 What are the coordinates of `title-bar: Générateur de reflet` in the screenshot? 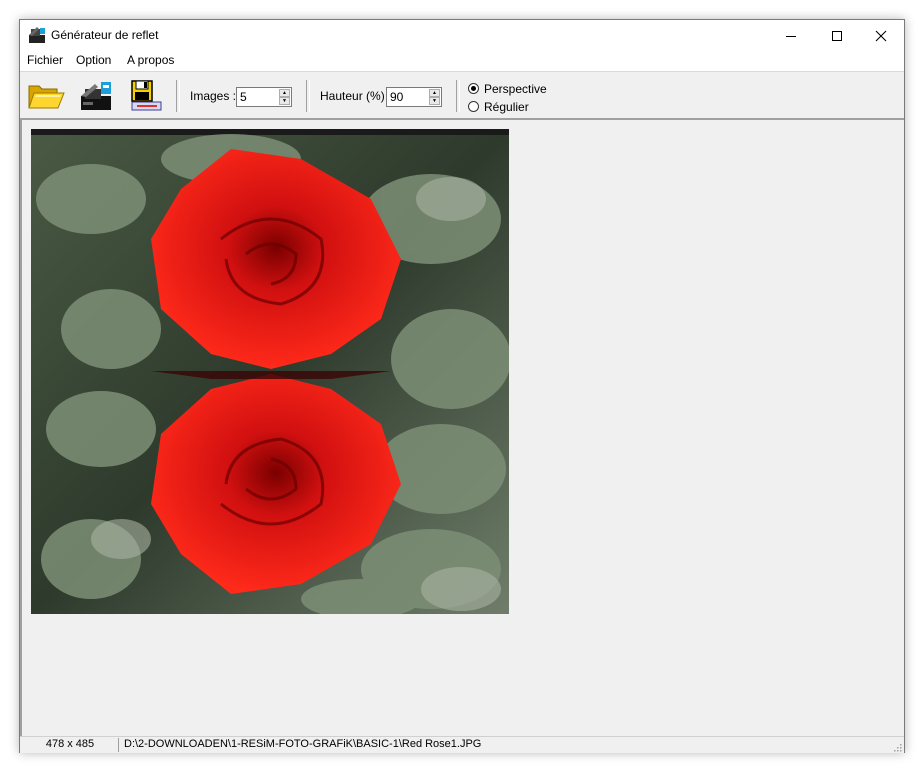 It's located at (462, 35).